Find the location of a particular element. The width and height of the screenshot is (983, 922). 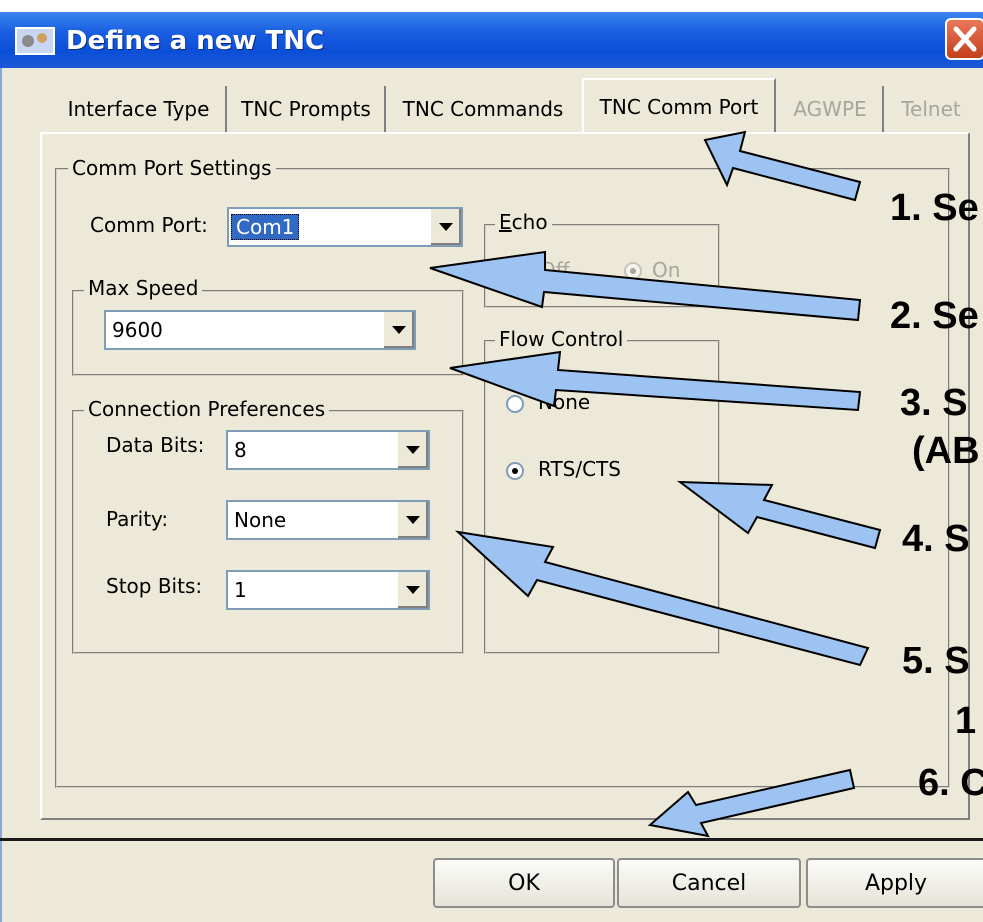

annotation-5b: 1 is located at coordinates (966, 721).